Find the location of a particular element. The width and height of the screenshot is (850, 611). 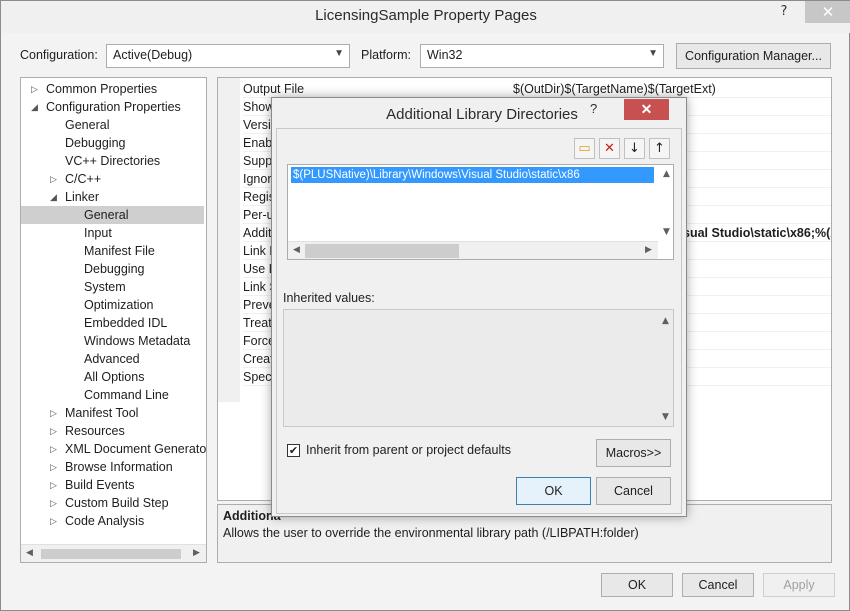

delete-line-button: ✕ is located at coordinates (609, 148).